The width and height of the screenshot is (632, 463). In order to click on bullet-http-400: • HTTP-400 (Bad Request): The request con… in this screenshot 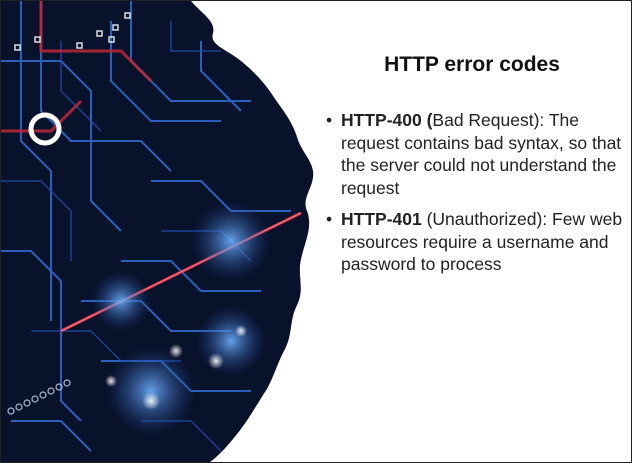, I will do `click(475, 154)`.